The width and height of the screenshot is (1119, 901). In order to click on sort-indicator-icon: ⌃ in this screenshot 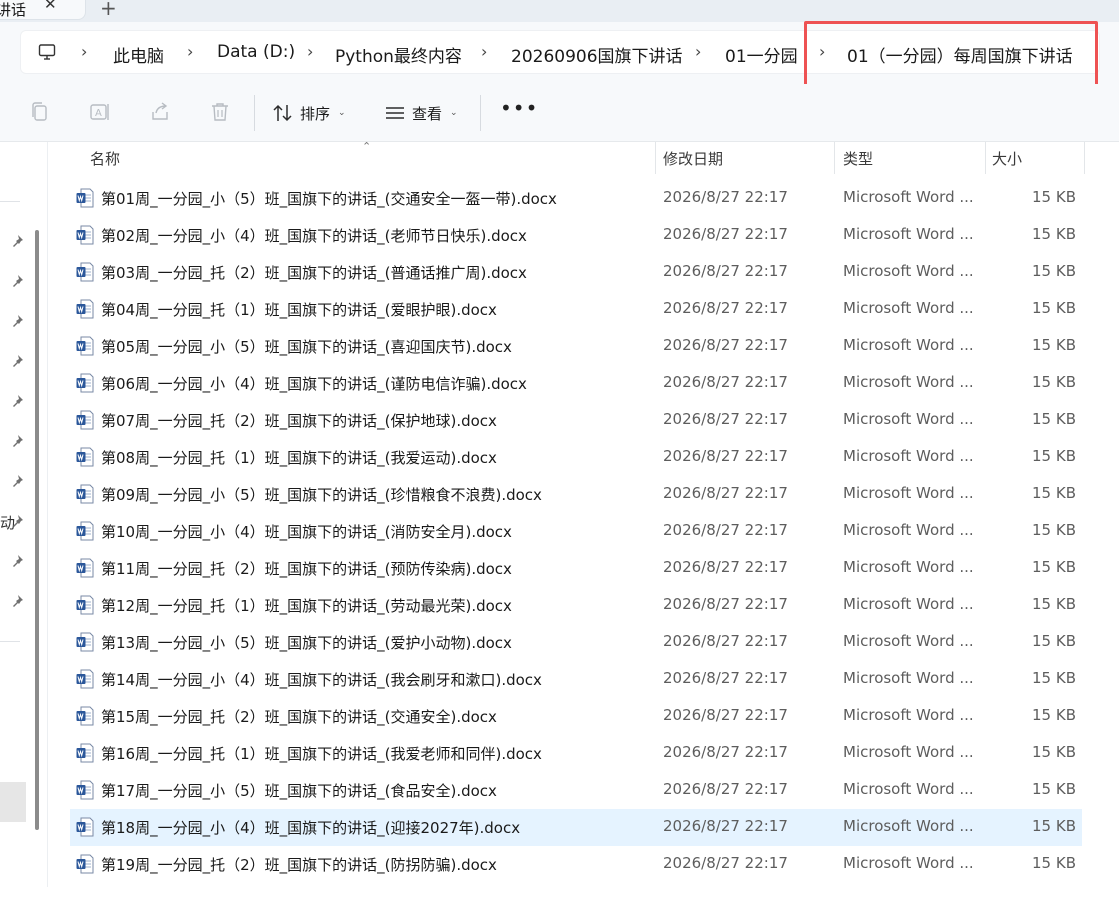, I will do `click(367, 146)`.